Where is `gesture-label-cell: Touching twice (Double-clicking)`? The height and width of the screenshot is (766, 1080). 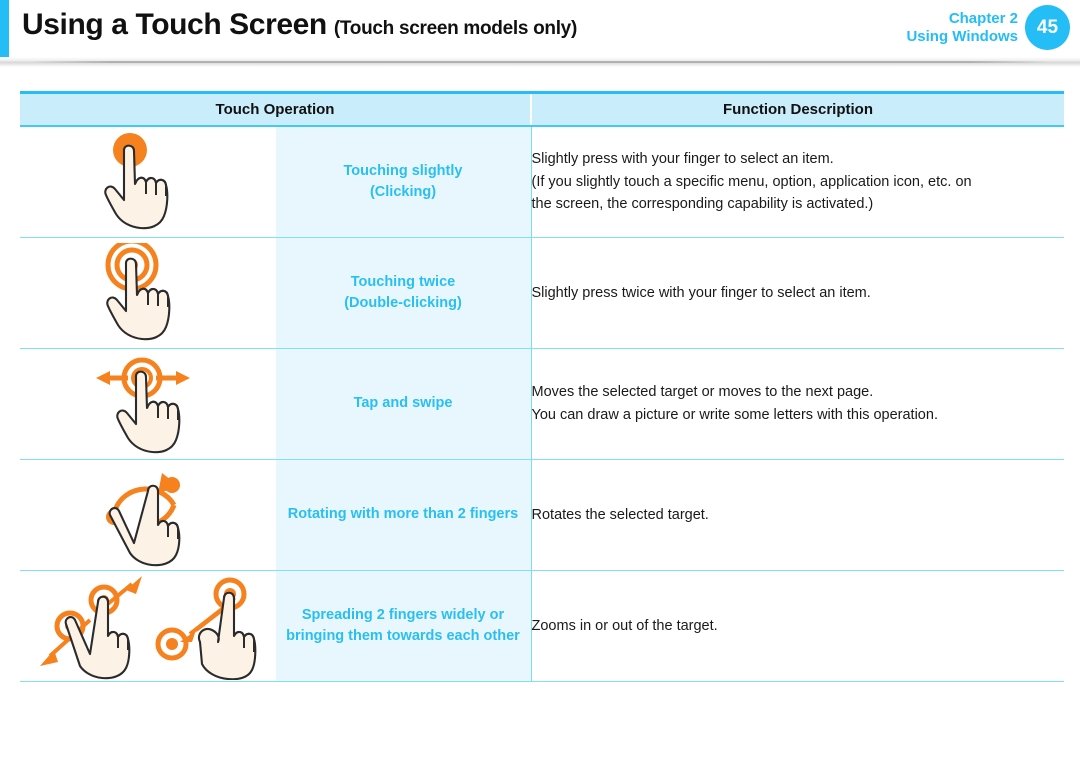 gesture-label-cell: Touching twice (Double-clicking) is located at coordinates (403, 293).